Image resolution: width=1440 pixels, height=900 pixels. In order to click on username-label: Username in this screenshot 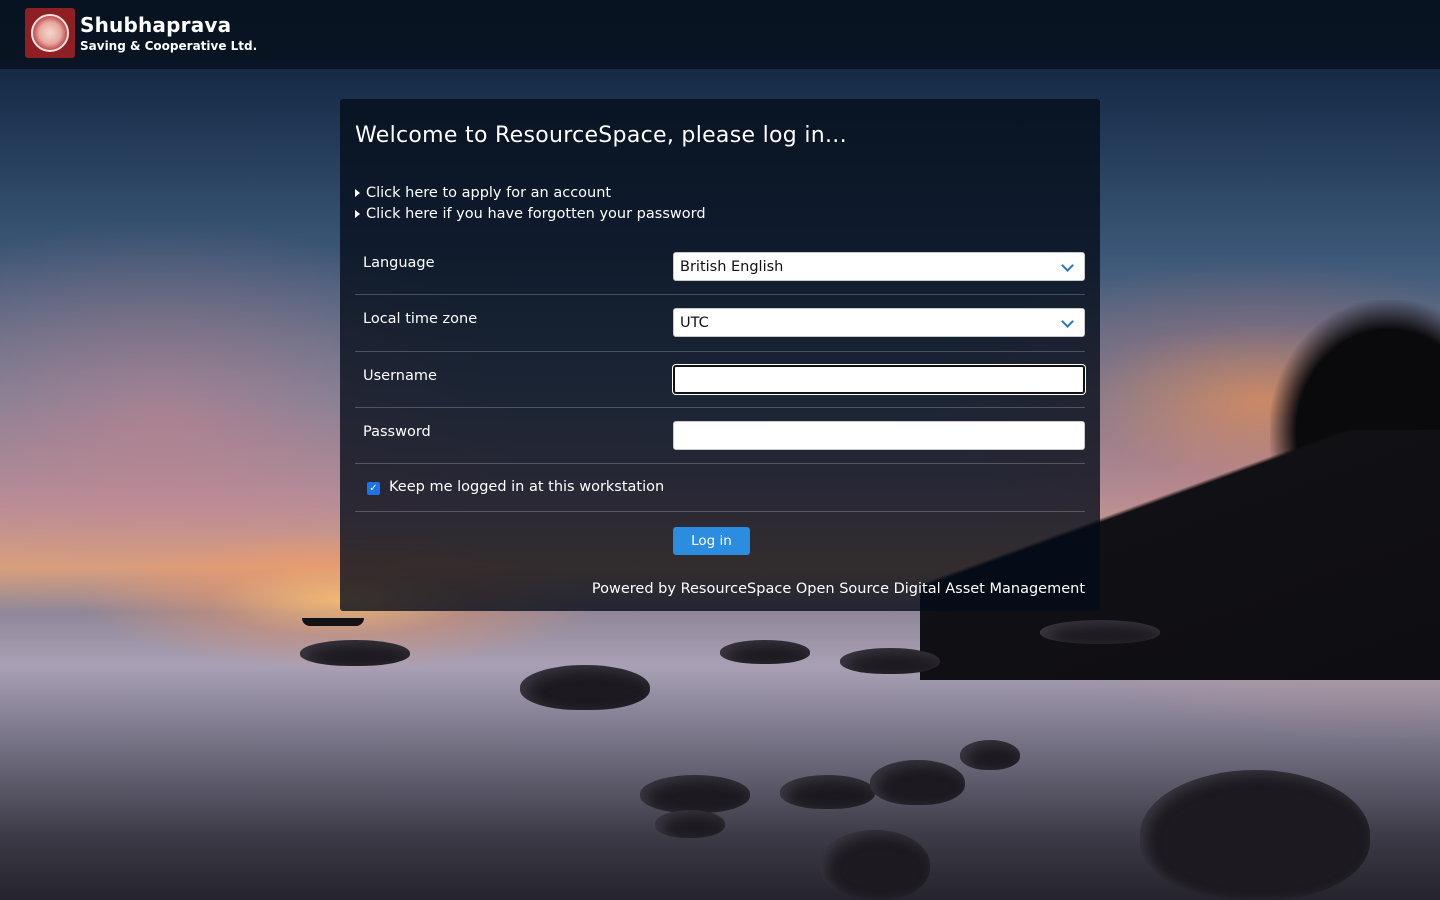, I will do `click(400, 376)`.